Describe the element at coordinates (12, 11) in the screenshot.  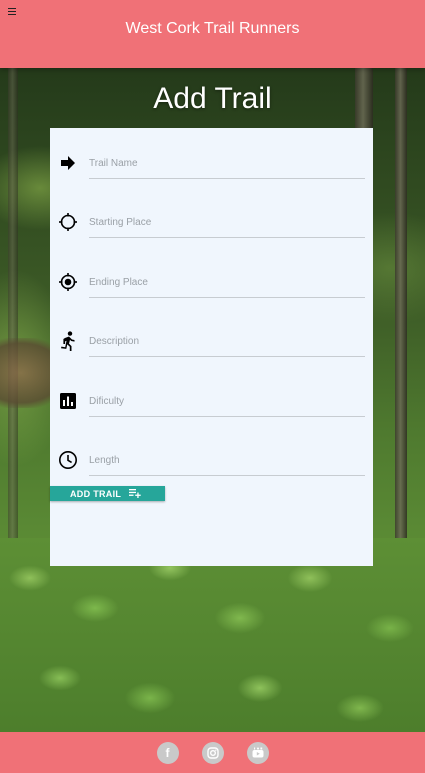
I see `hamburger-menu-icon` at that location.